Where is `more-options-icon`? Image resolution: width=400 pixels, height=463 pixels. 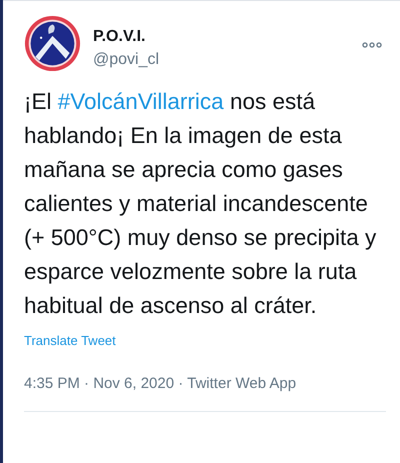 more-options-icon is located at coordinates (372, 45).